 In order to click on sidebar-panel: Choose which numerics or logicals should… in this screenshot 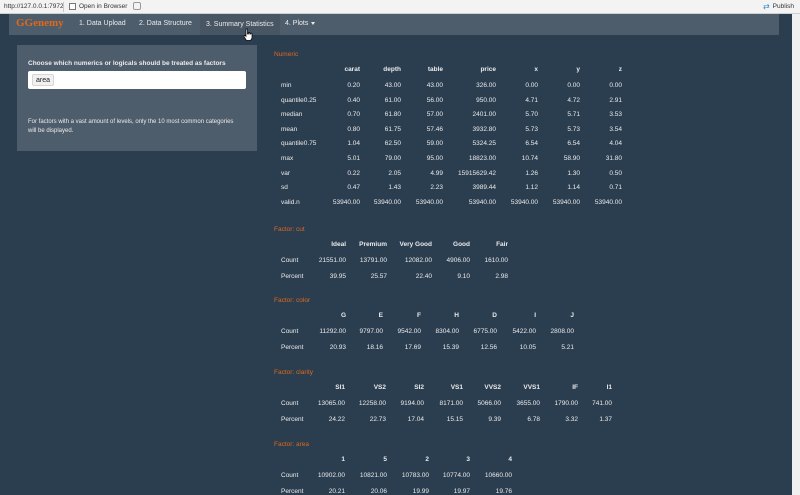, I will do `click(137, 98)`.